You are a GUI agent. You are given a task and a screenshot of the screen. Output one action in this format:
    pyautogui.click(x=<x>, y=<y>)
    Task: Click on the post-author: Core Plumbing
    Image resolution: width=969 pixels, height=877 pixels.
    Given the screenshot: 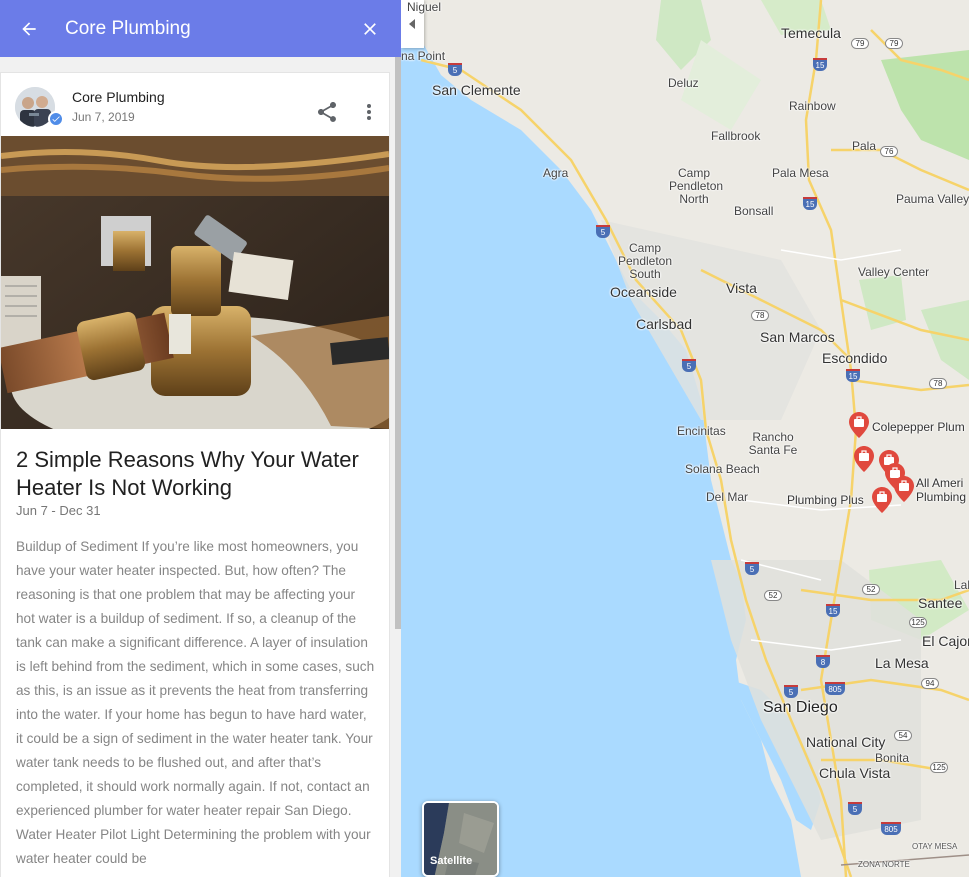 What is the action you would take?
    pyautogui.click(x=118, y=97)
    